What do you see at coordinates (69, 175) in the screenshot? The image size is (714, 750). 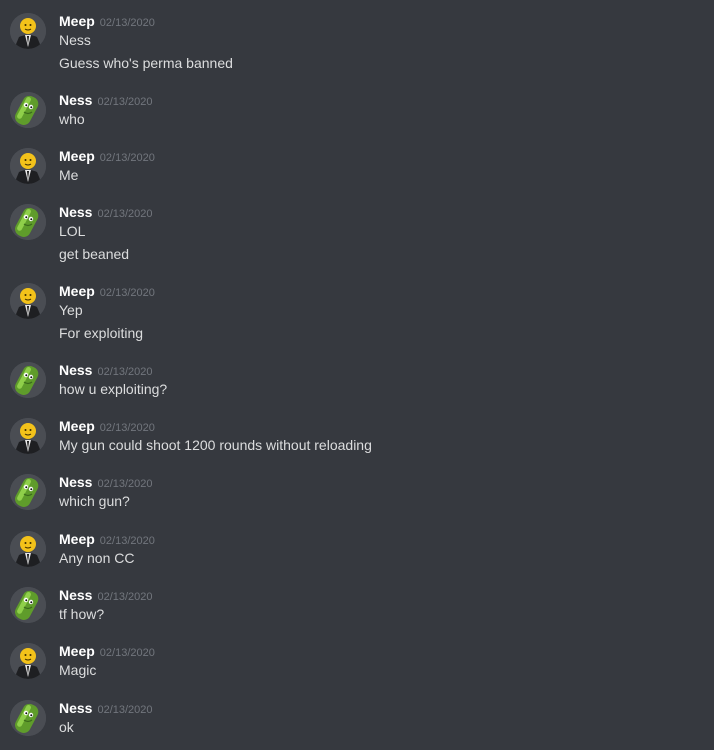 I see `message-text: Me` at bounding box center [69, 175].